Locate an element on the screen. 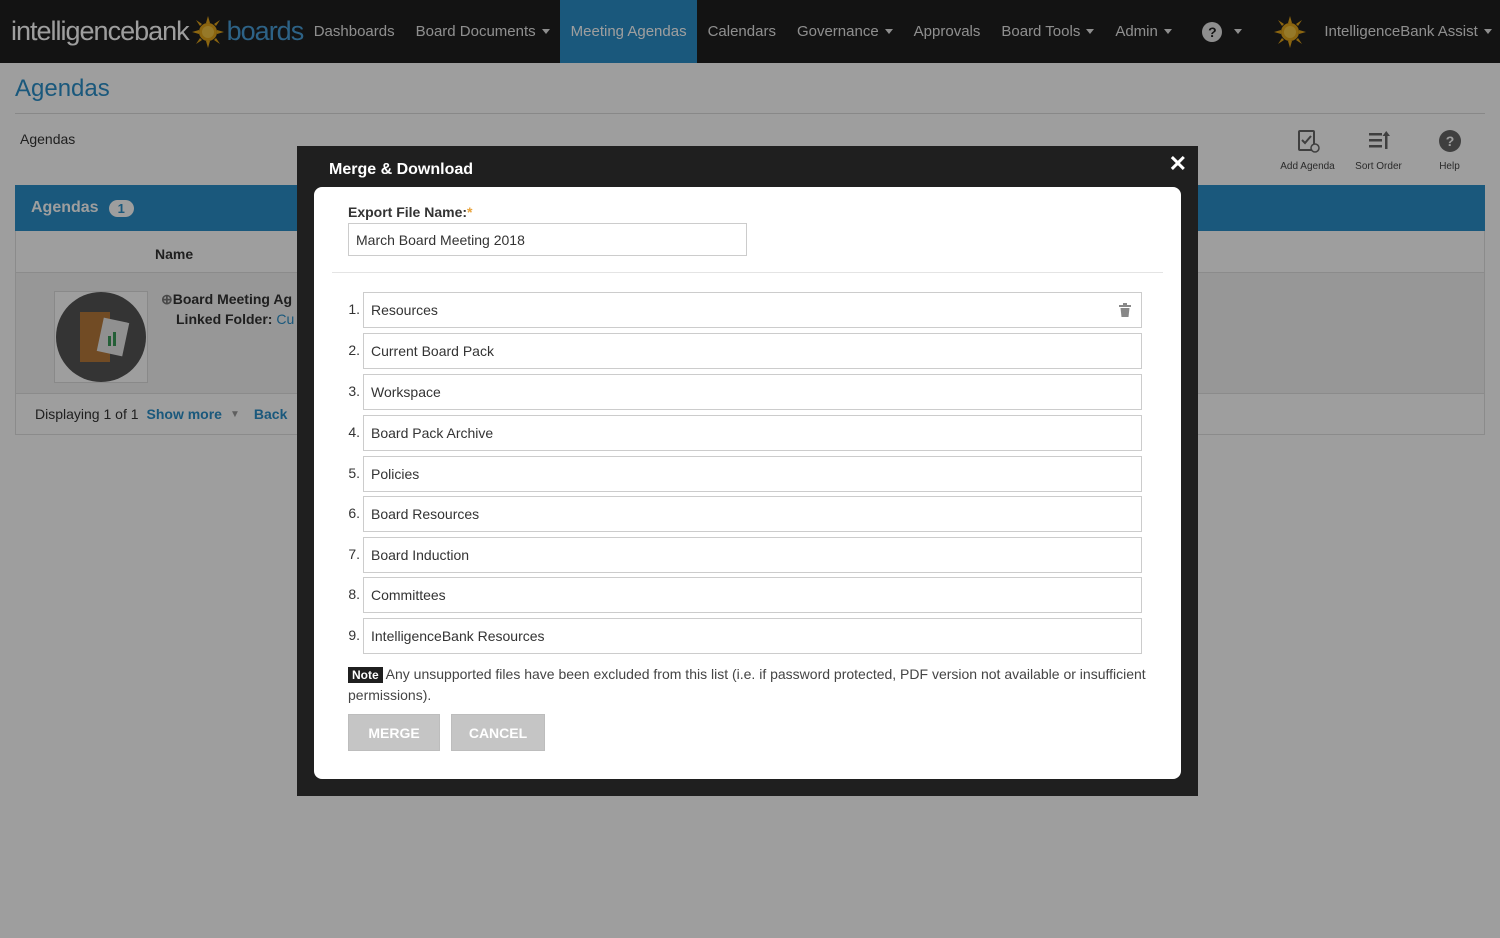 This screenshot has width=1500, height=938. close-icon: ✕ is located at coordinates (1178, 164).